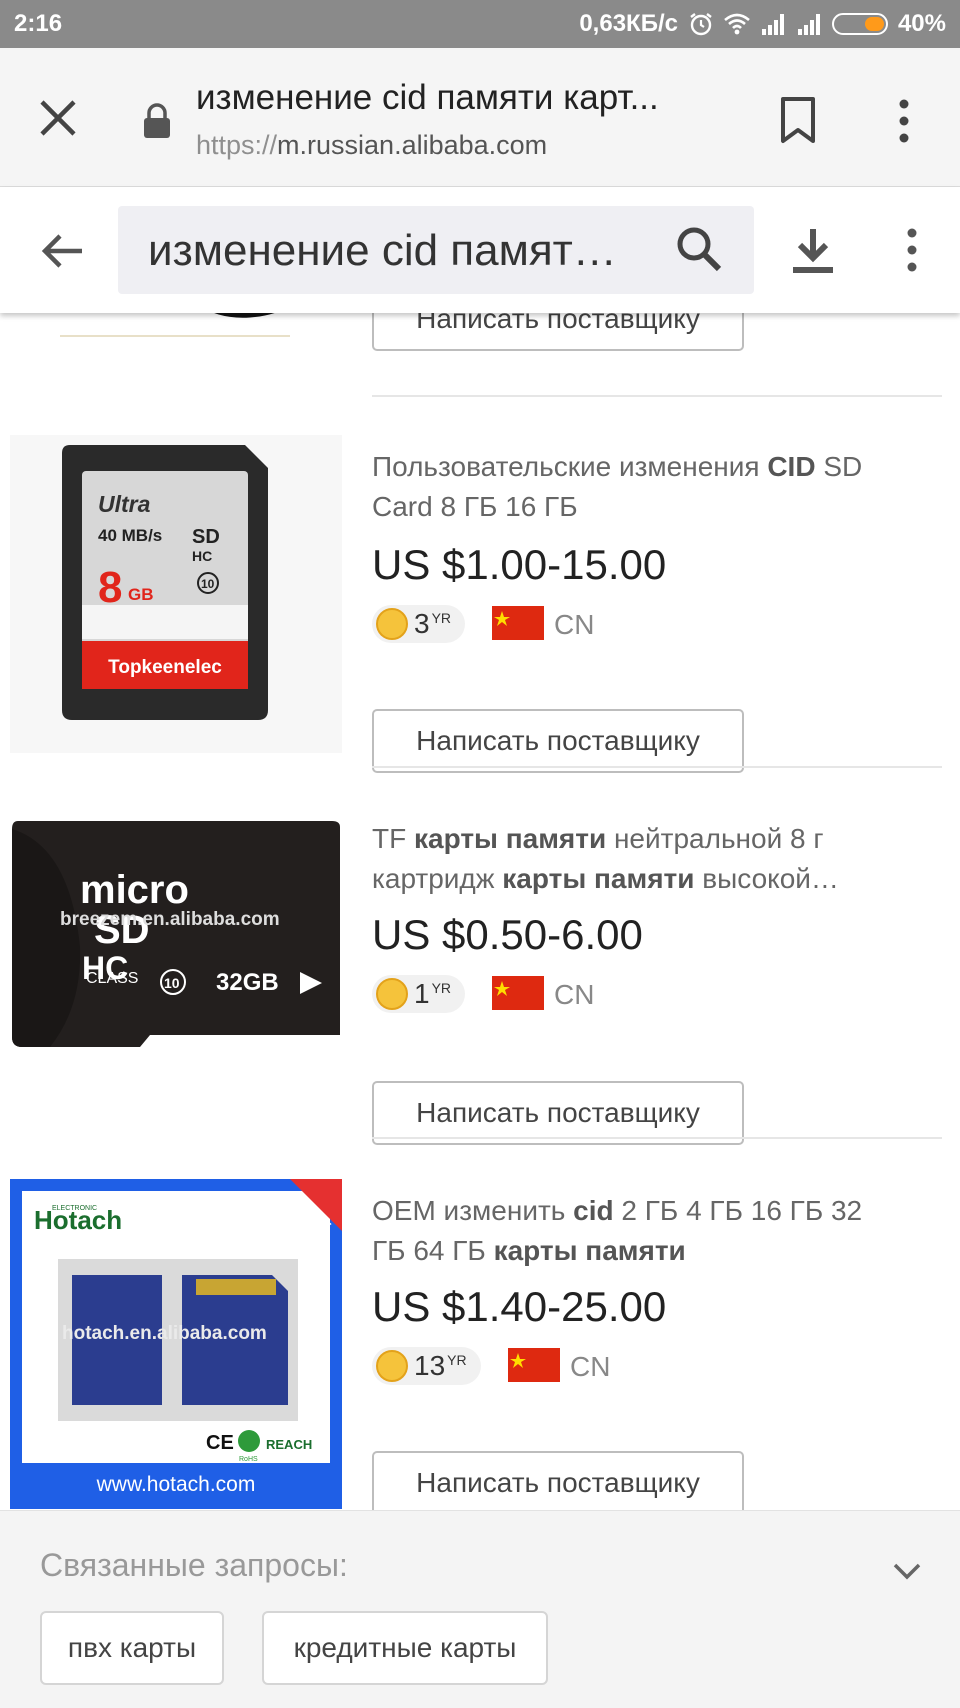 The width and height of the screenshot is (960, 1708). I want to click on card-unit: GB, so click(141, 594).